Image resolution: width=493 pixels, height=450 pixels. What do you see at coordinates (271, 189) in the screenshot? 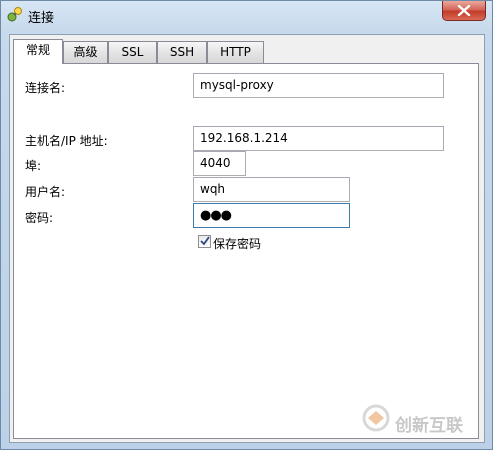
I see `username-field: wqh` at bounding box center [271, 189].